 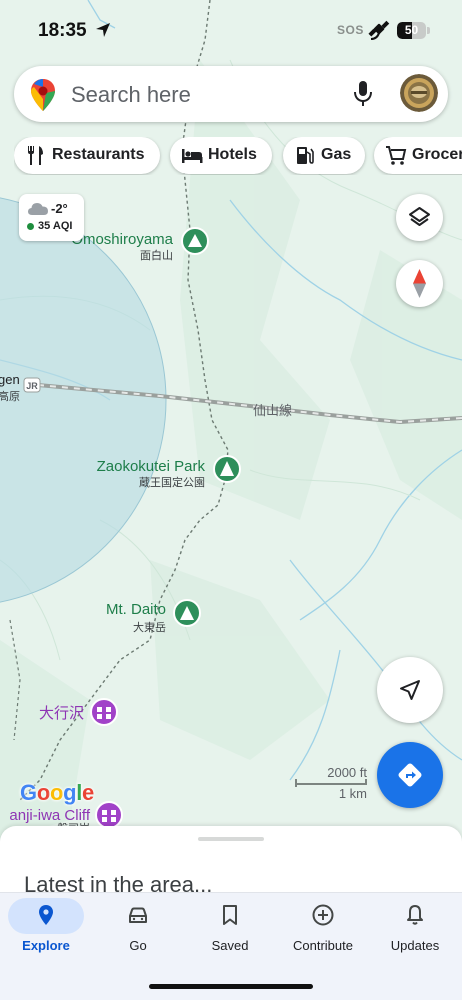 What do you see at coordinates (43, 95) in the screenshot?
I see `google-maps-pin-icon` at bounding box center [43, 95].